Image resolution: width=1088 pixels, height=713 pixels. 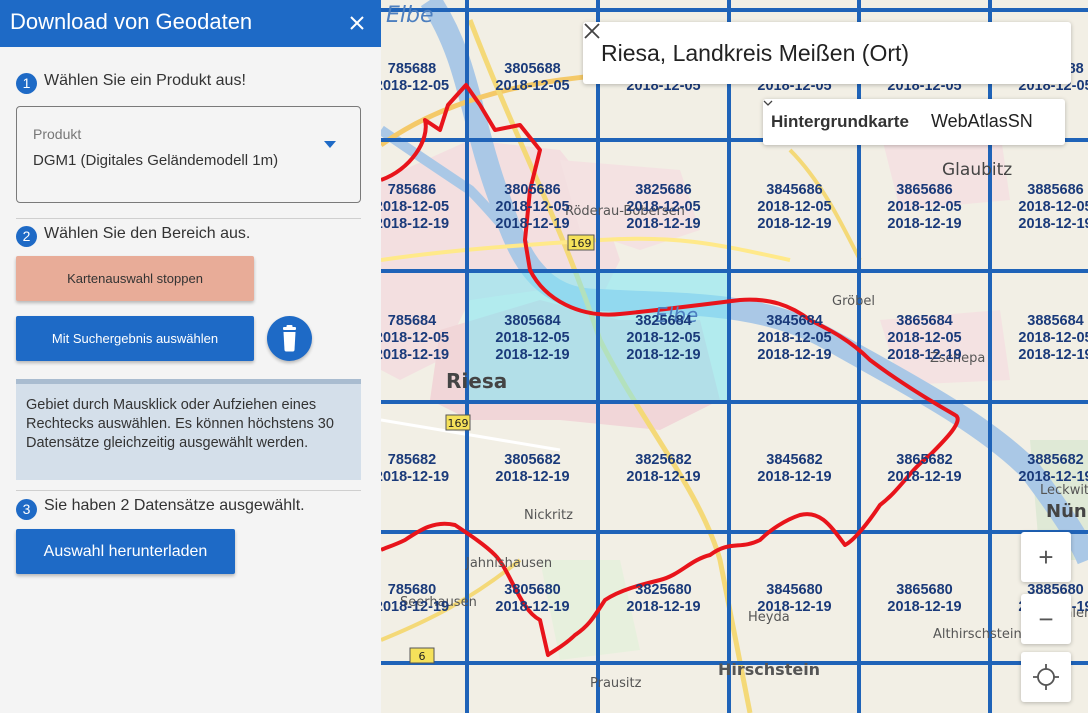 I want to click on tile-id-label: 3865686, so click(x=924, y=190).